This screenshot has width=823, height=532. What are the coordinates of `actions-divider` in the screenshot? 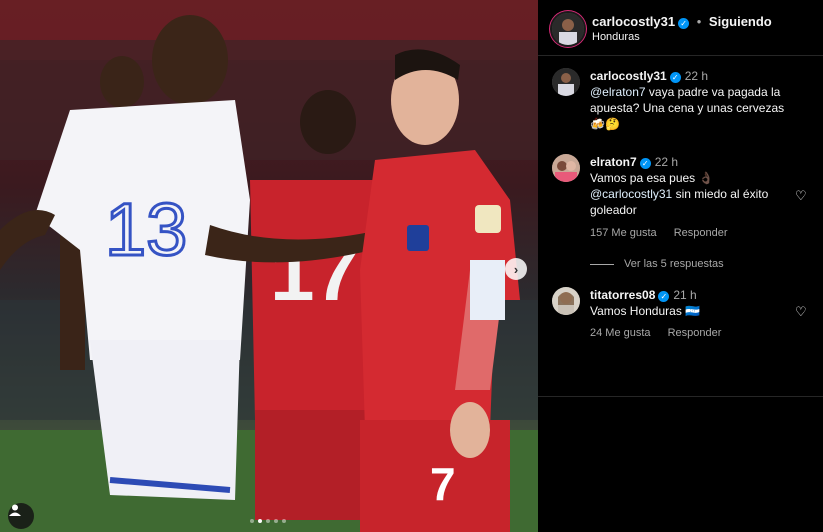 It's located at (680, 396).